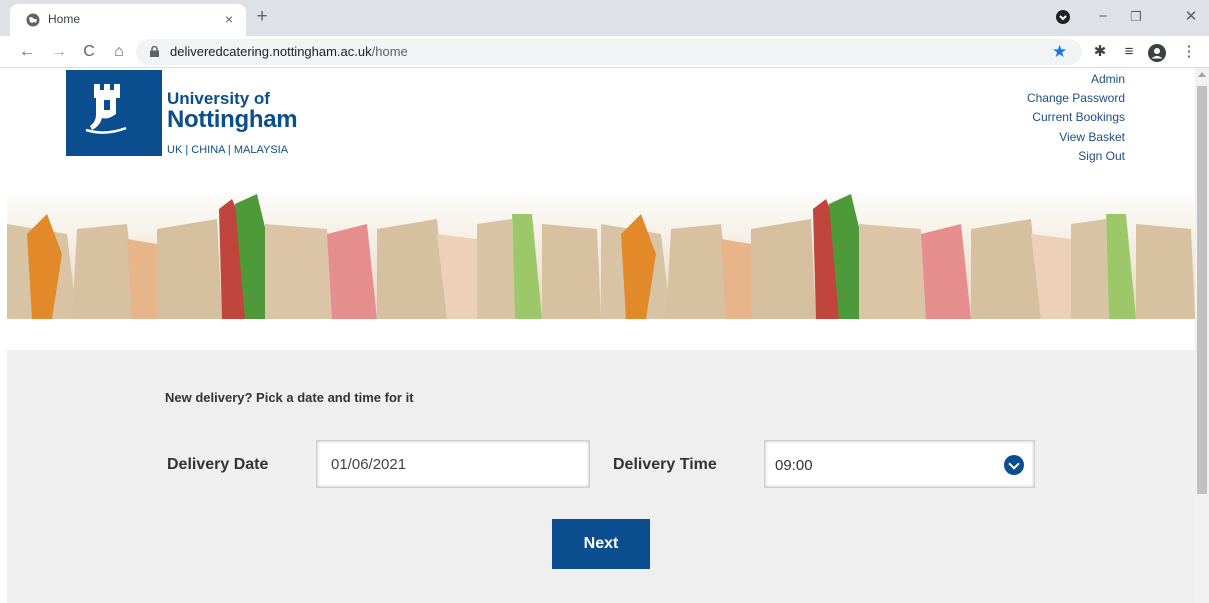 The width and height of the screenshot is (1209, 603). I want to click on delivery-date-input: 01/06/2021, so click(453, 464).